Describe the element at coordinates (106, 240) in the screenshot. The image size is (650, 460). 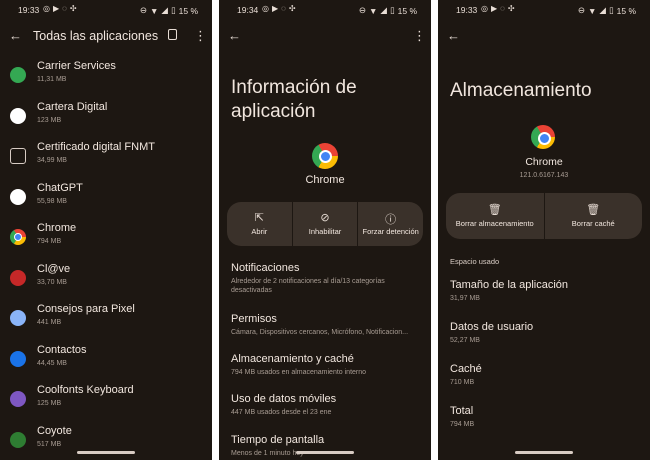
I see `app-list-item: Chrome 794 MB` at that location.